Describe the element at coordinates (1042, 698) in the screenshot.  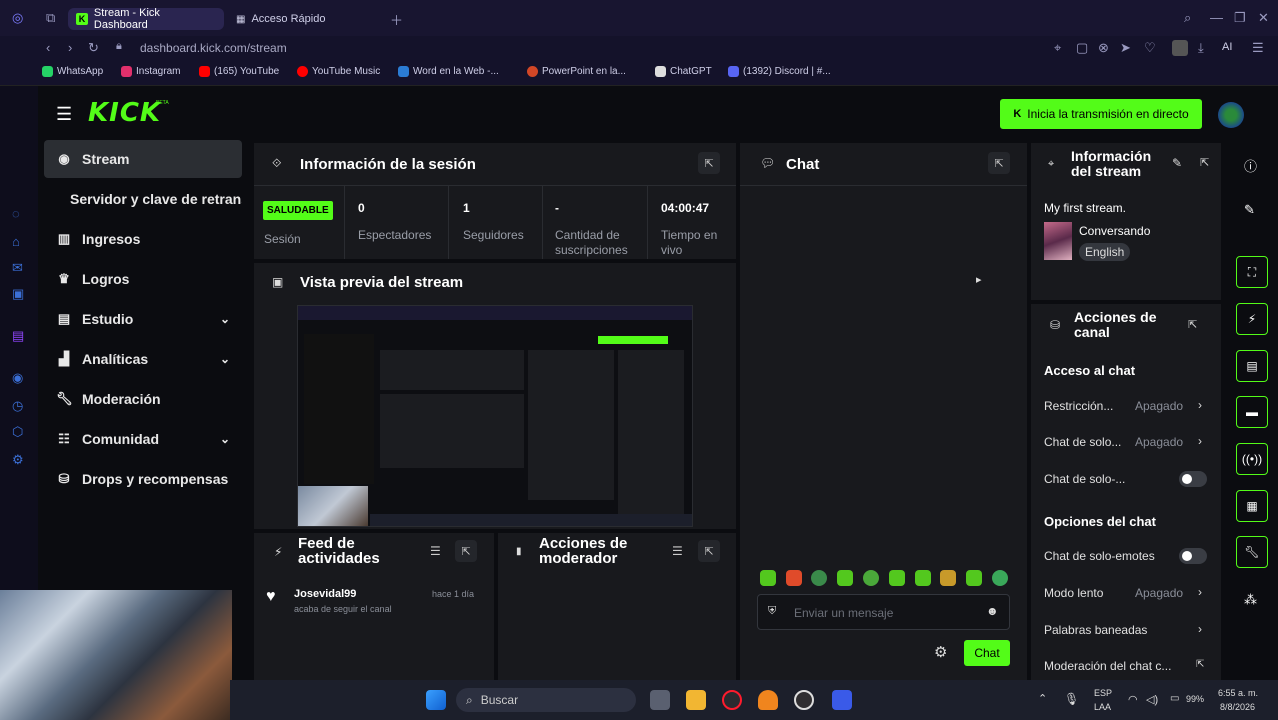
I see `chevron-up-icon: ⌃` at that location.